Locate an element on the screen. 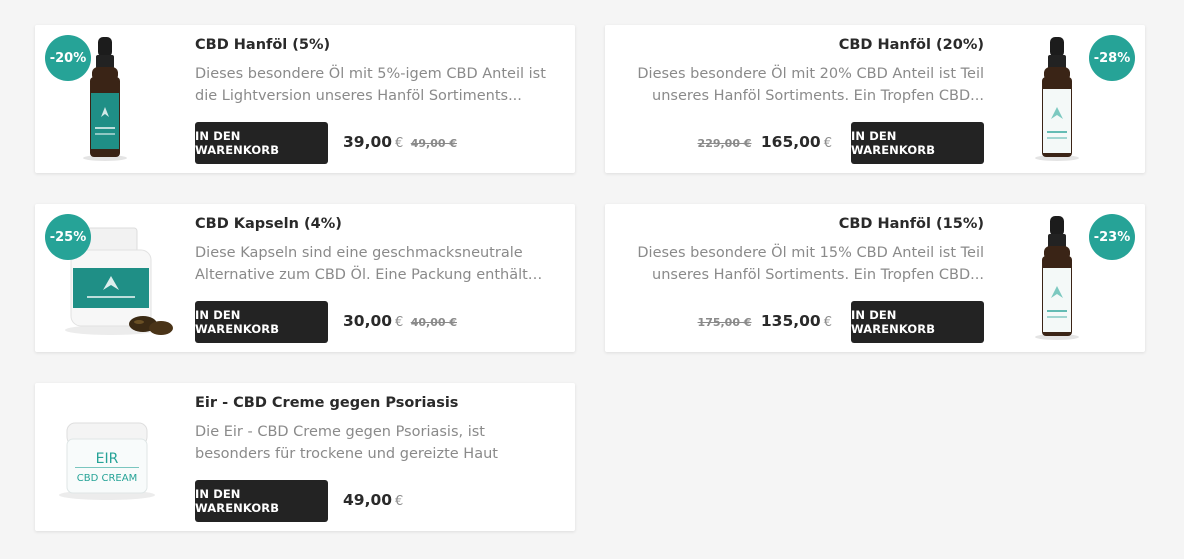 This screenshot has width=1184, height=559. discount-badge: -25% is located at coordinates (68, 237).